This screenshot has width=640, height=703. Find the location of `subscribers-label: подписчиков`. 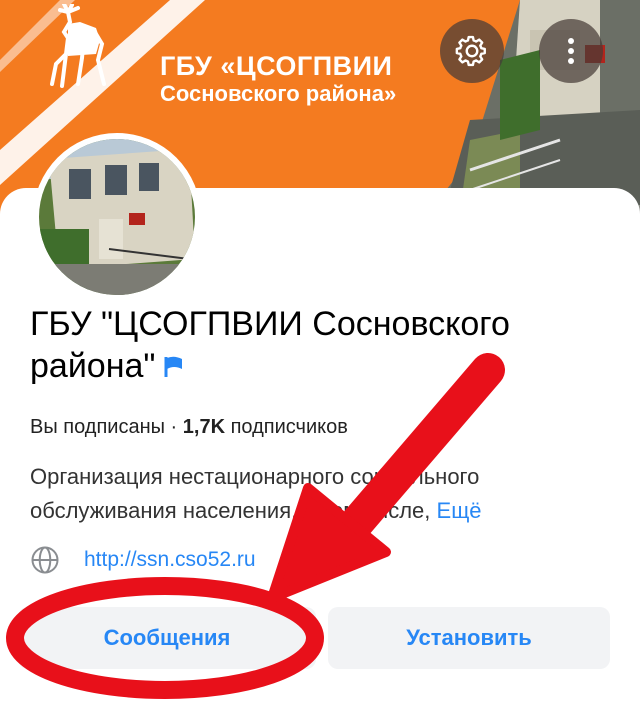

subscribers-label: подписчиков is located at coordinates (289, 427).